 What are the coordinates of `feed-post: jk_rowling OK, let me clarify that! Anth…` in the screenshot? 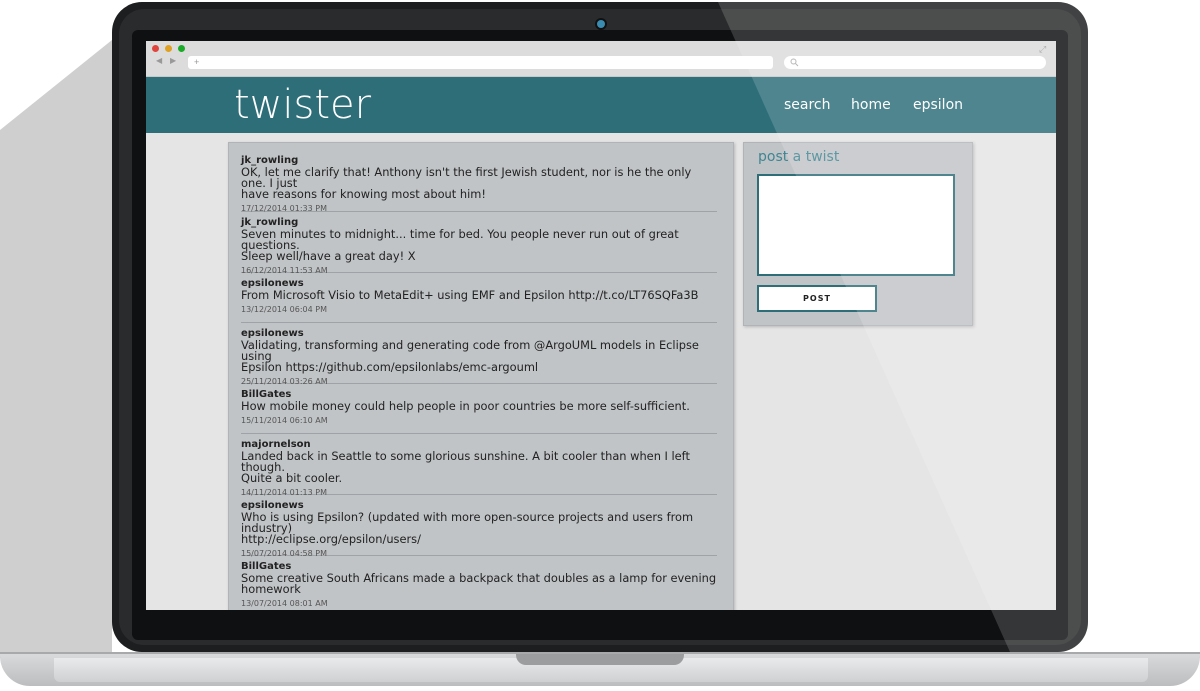 It's located at (479, 183).